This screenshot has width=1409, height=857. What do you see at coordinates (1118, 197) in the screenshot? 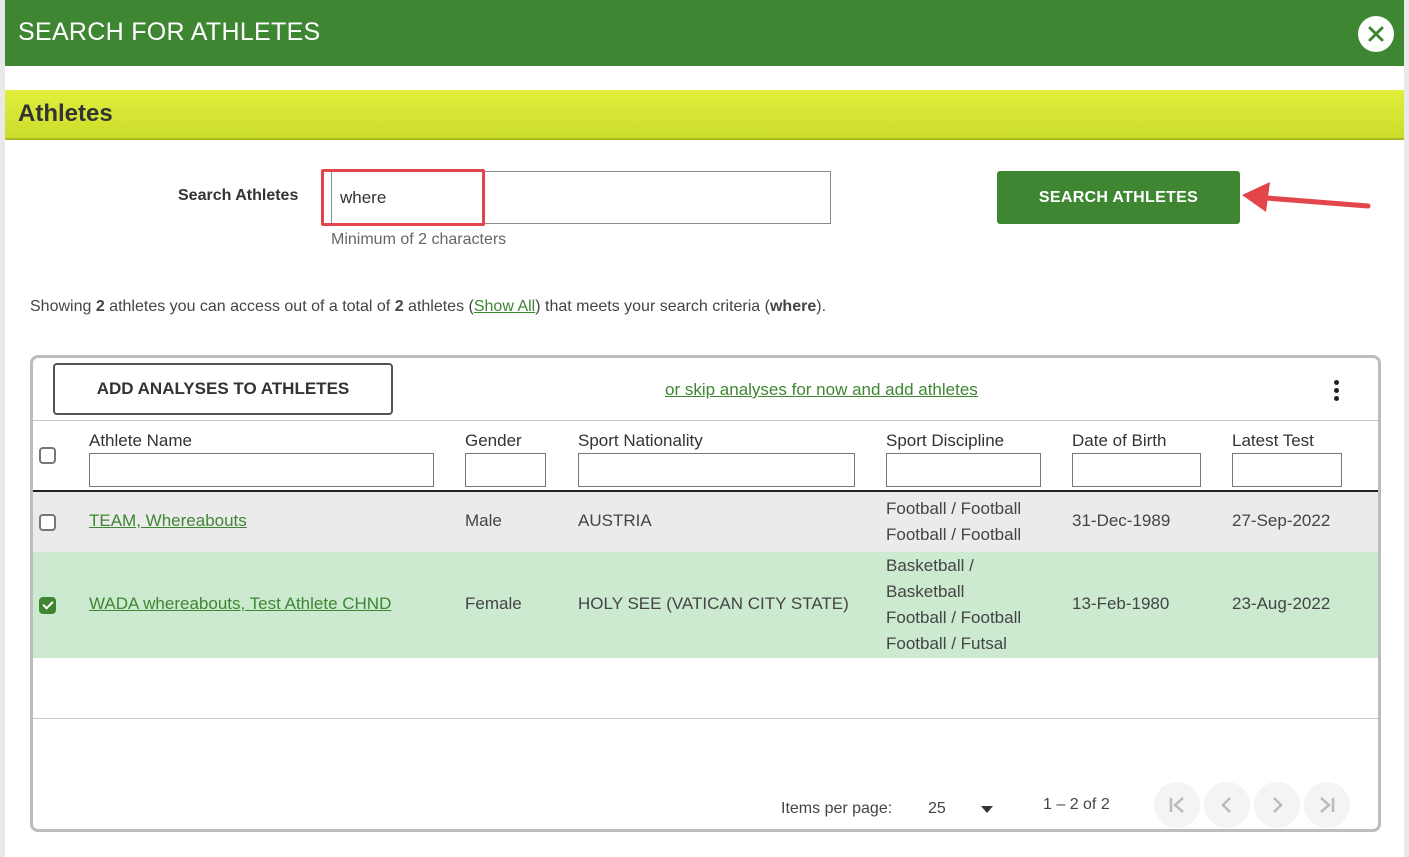
I see `search-athletes-button: SEARCH ATHLETES` at bounding box center [1118, 197].